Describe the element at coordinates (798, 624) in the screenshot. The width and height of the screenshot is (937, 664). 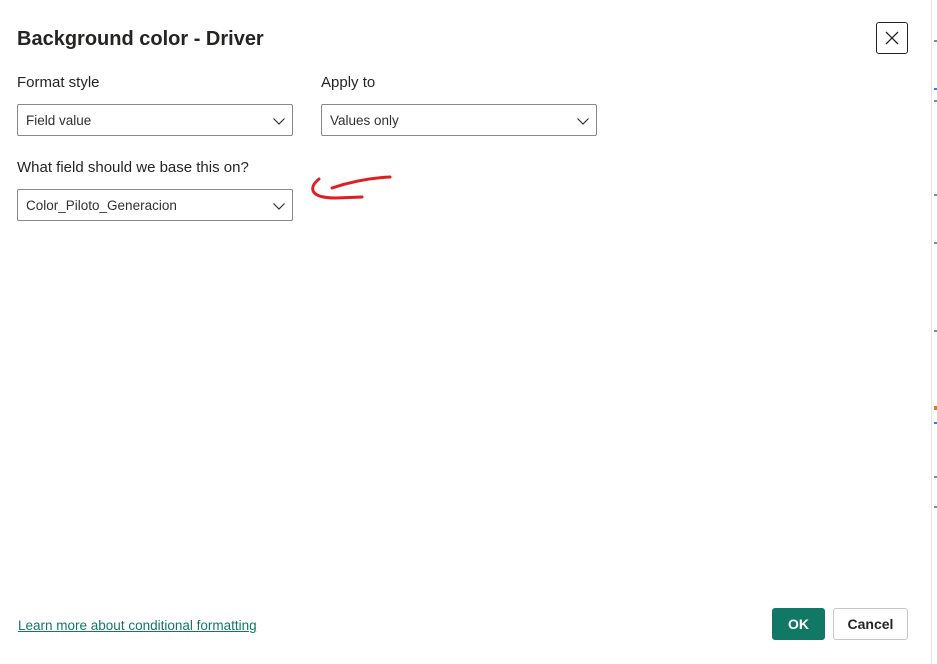
I see `ok-button: OK` at that location.